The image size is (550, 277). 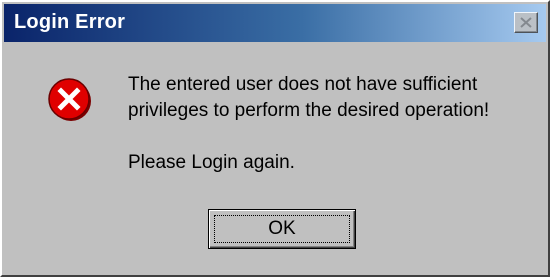 I want to click on login-again-text: Please Login again., so click(x=211, y=162).